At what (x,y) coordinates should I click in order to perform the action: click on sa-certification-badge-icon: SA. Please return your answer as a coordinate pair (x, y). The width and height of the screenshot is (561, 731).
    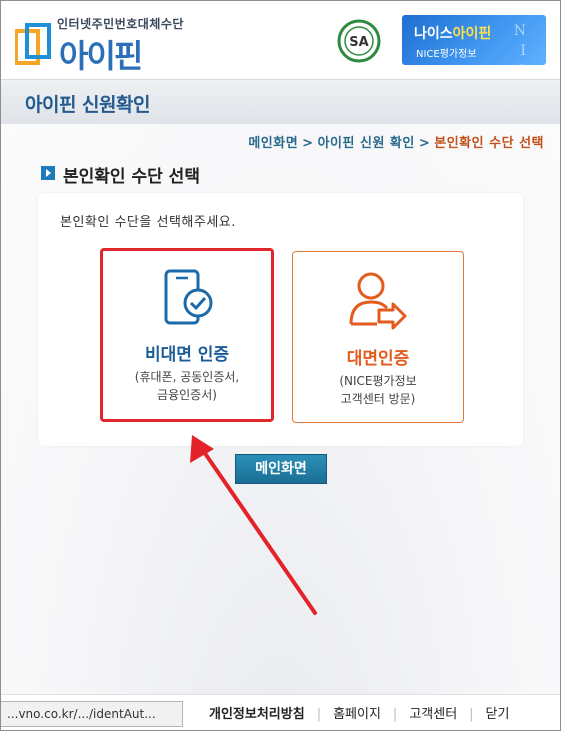
    Looking at the image, I should click on (359, 41).